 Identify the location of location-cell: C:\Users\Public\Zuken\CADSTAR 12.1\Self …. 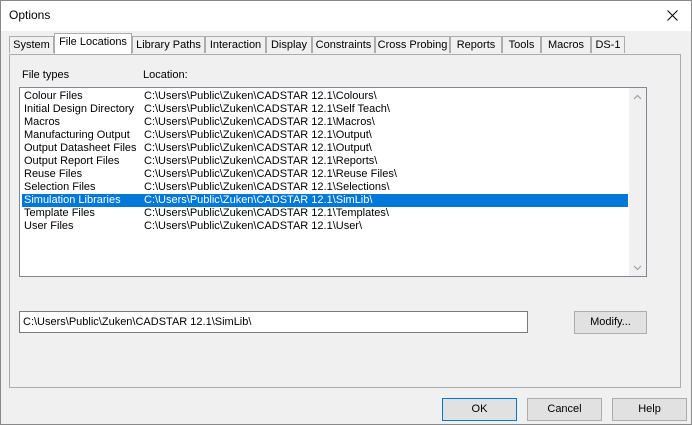
(267, 109).